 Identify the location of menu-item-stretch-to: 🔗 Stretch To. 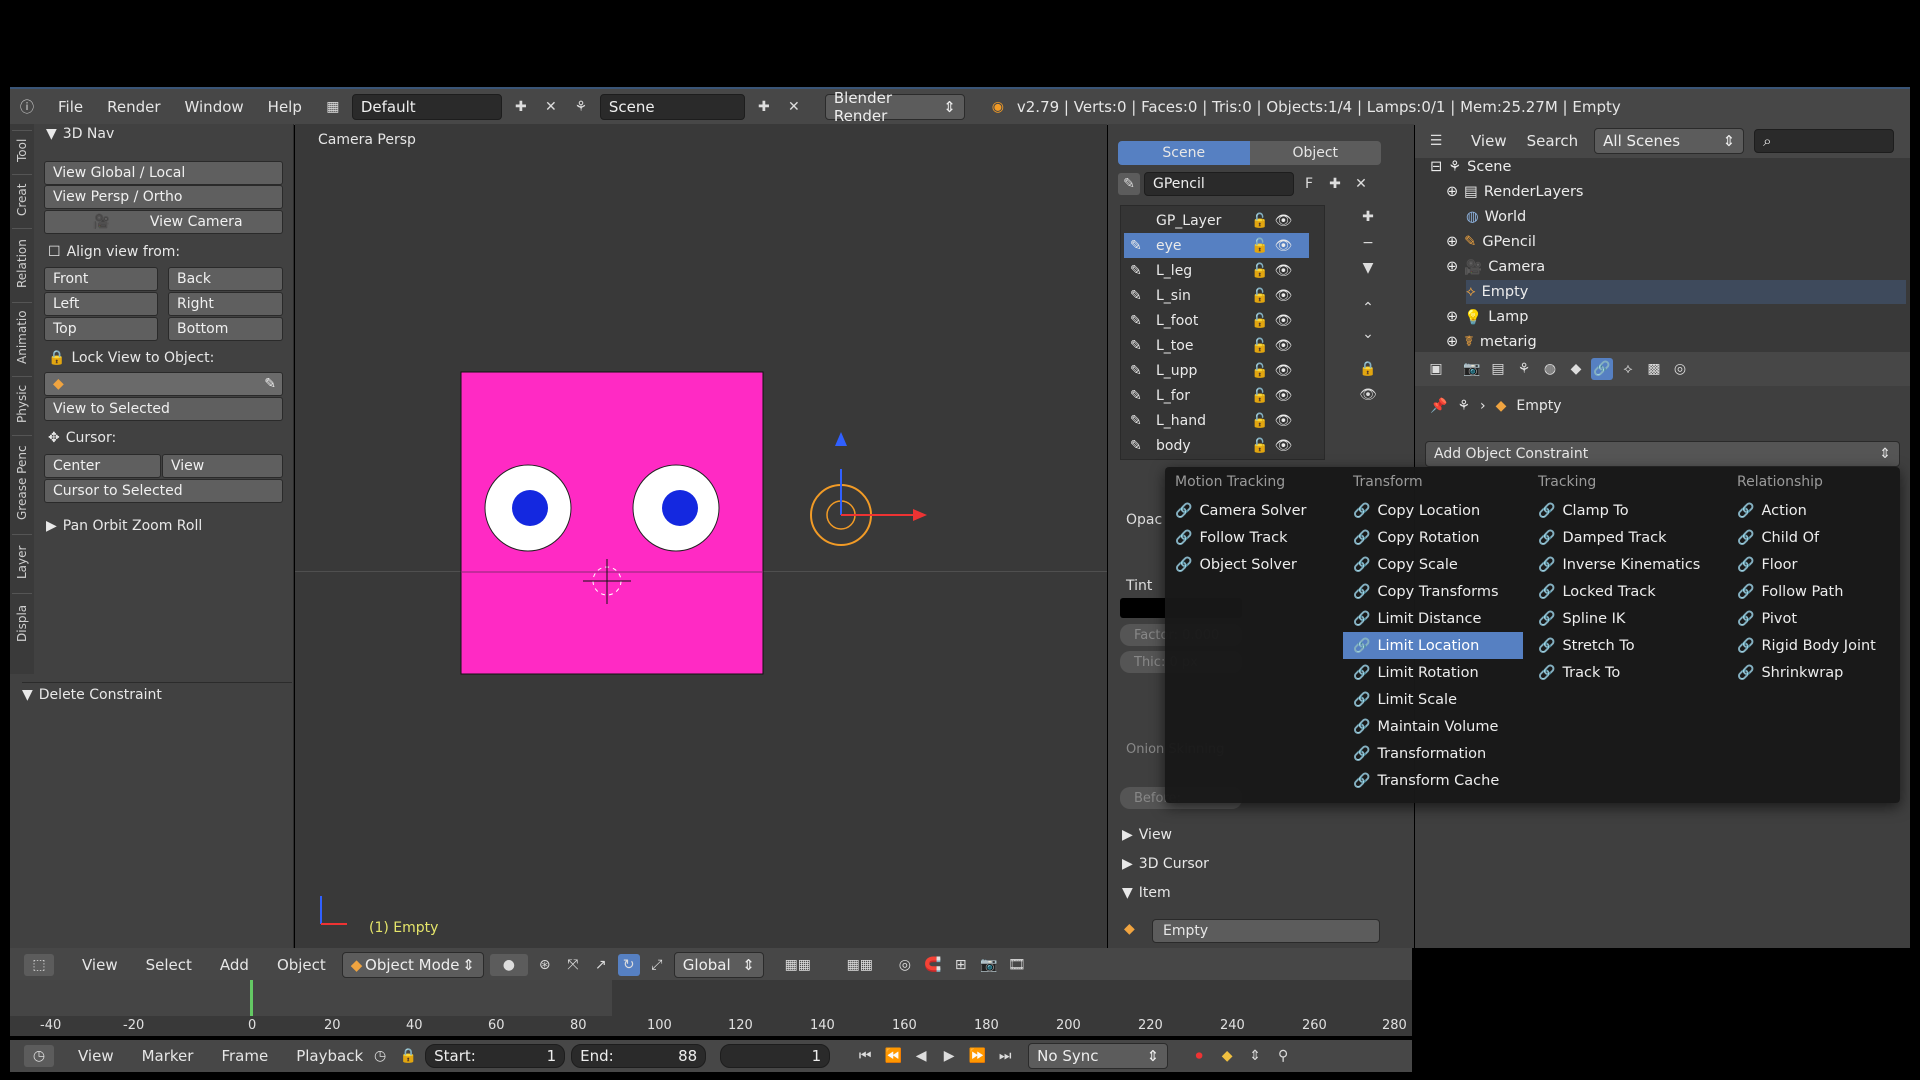
(1625, 645).